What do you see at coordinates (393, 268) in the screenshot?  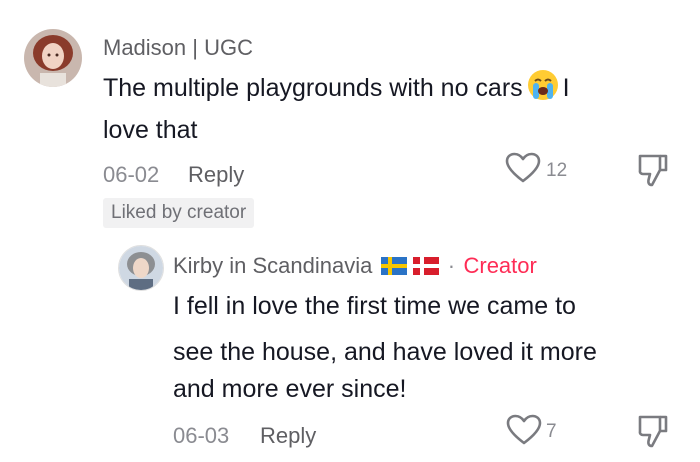 I see `sweden-flag-icon` at bounding box center [393, 268].